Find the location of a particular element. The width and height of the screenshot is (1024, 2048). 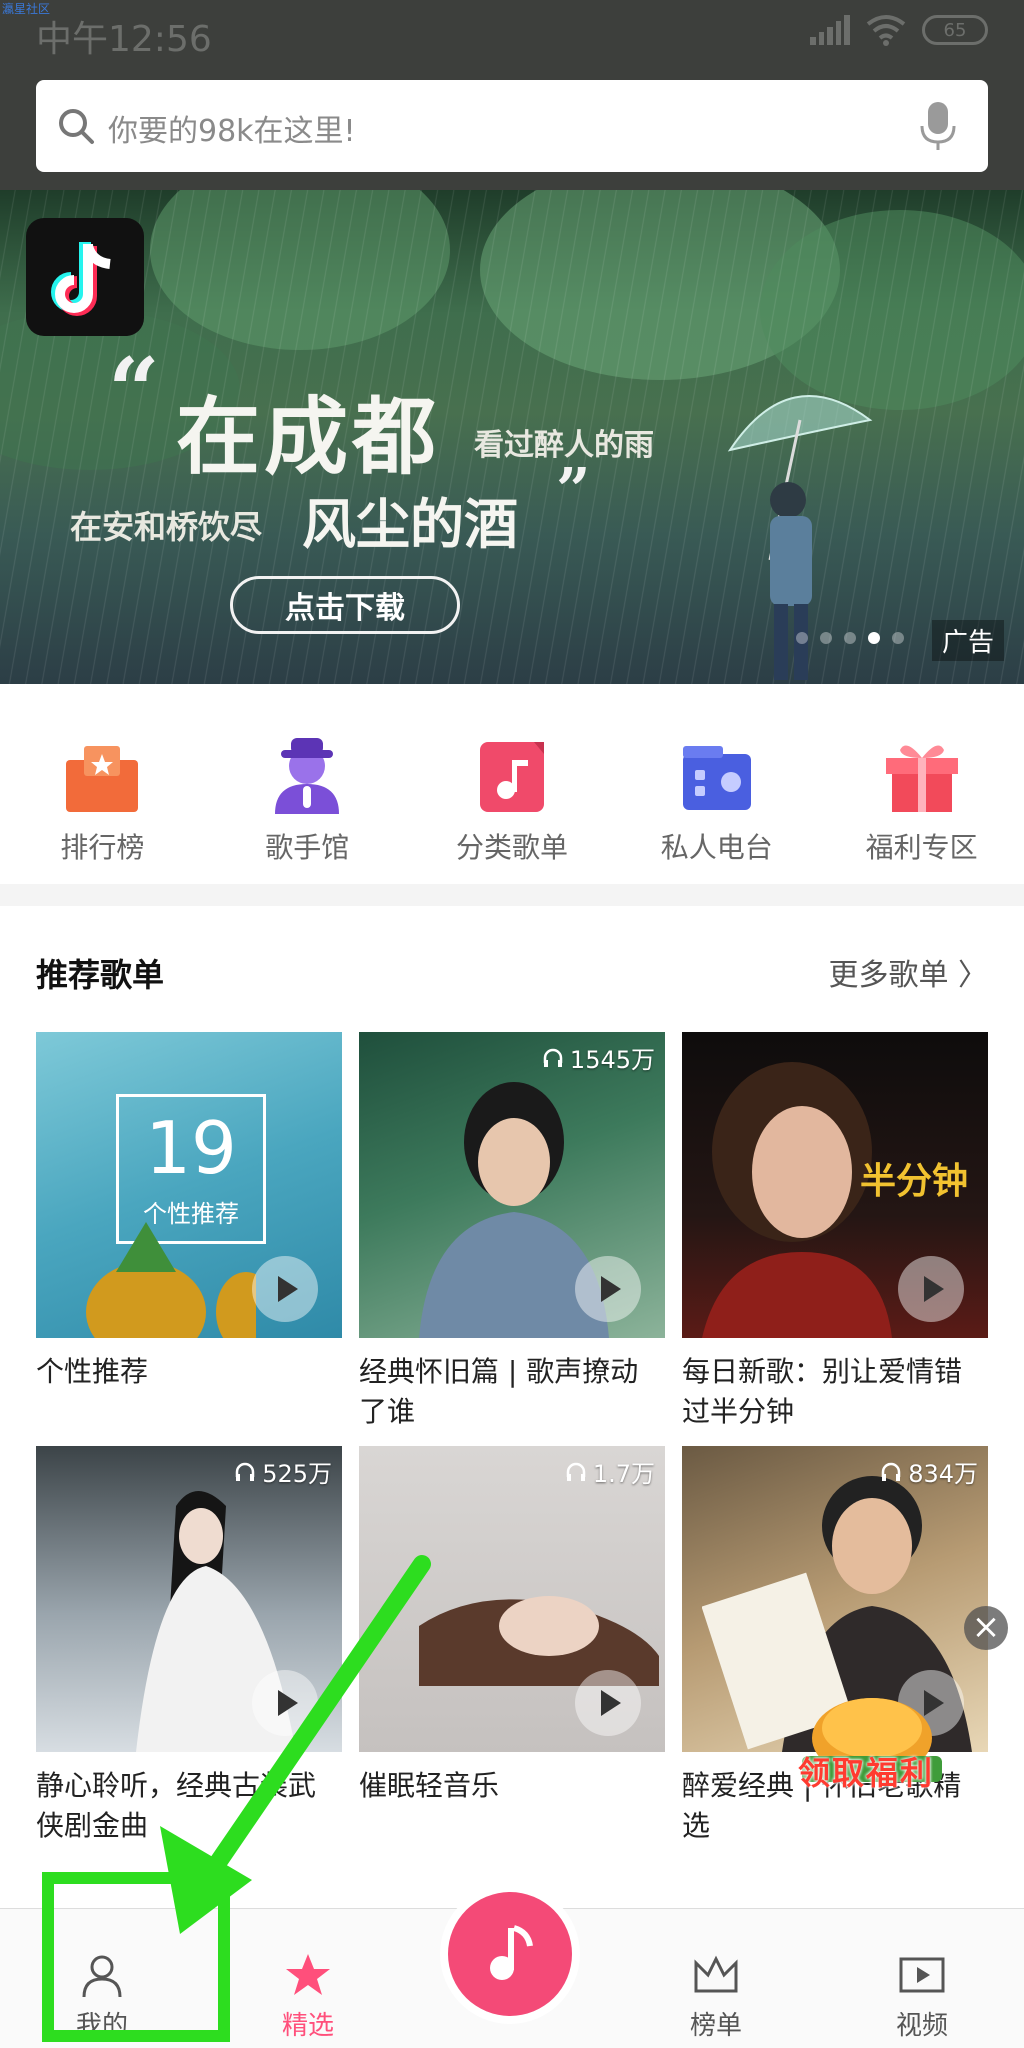

playlist-cover: 1.7万 is located at coordinates (512, 1599).